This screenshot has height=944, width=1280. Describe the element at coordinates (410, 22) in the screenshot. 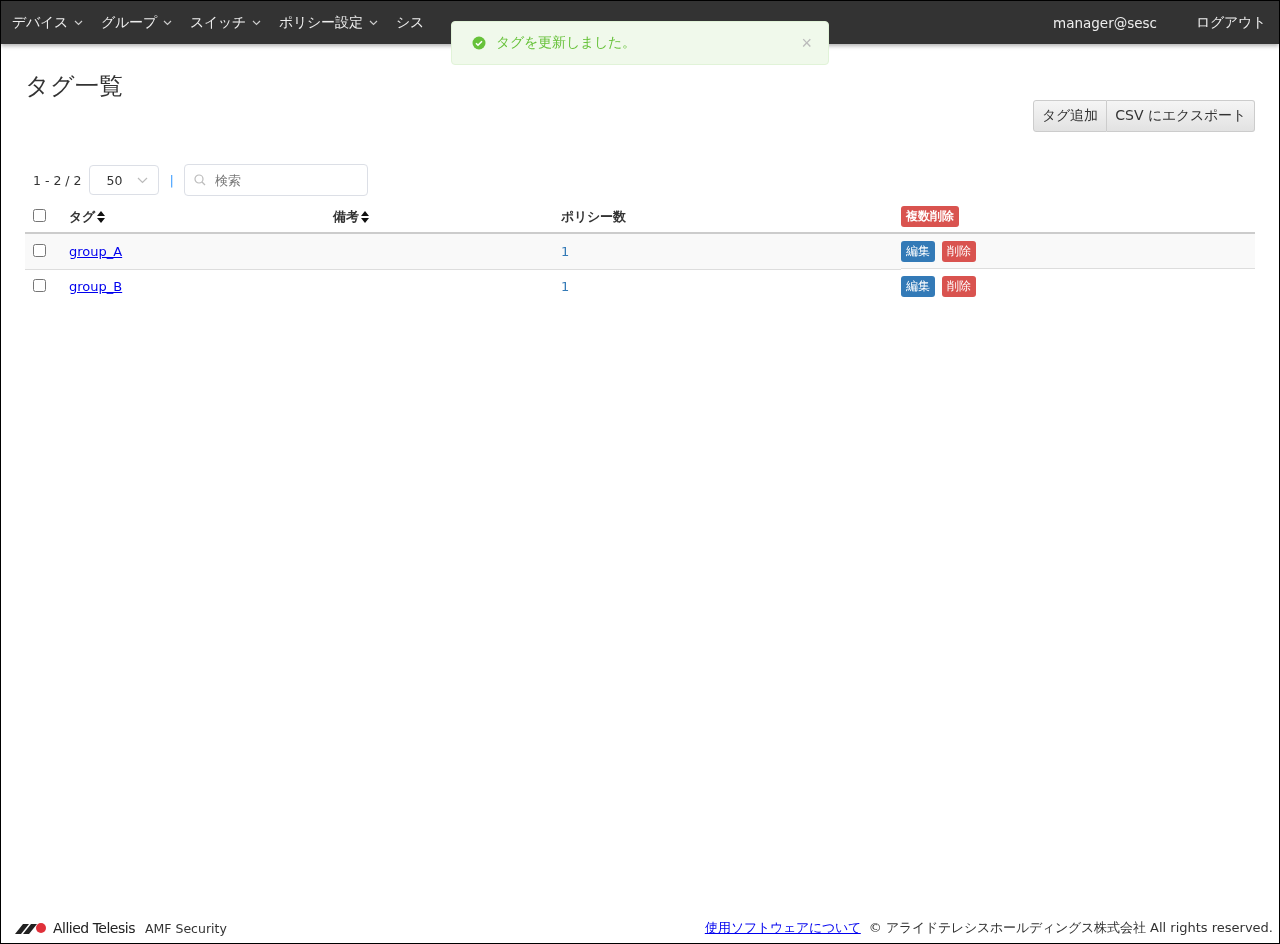

I see `nav-menu: シス` at that location.